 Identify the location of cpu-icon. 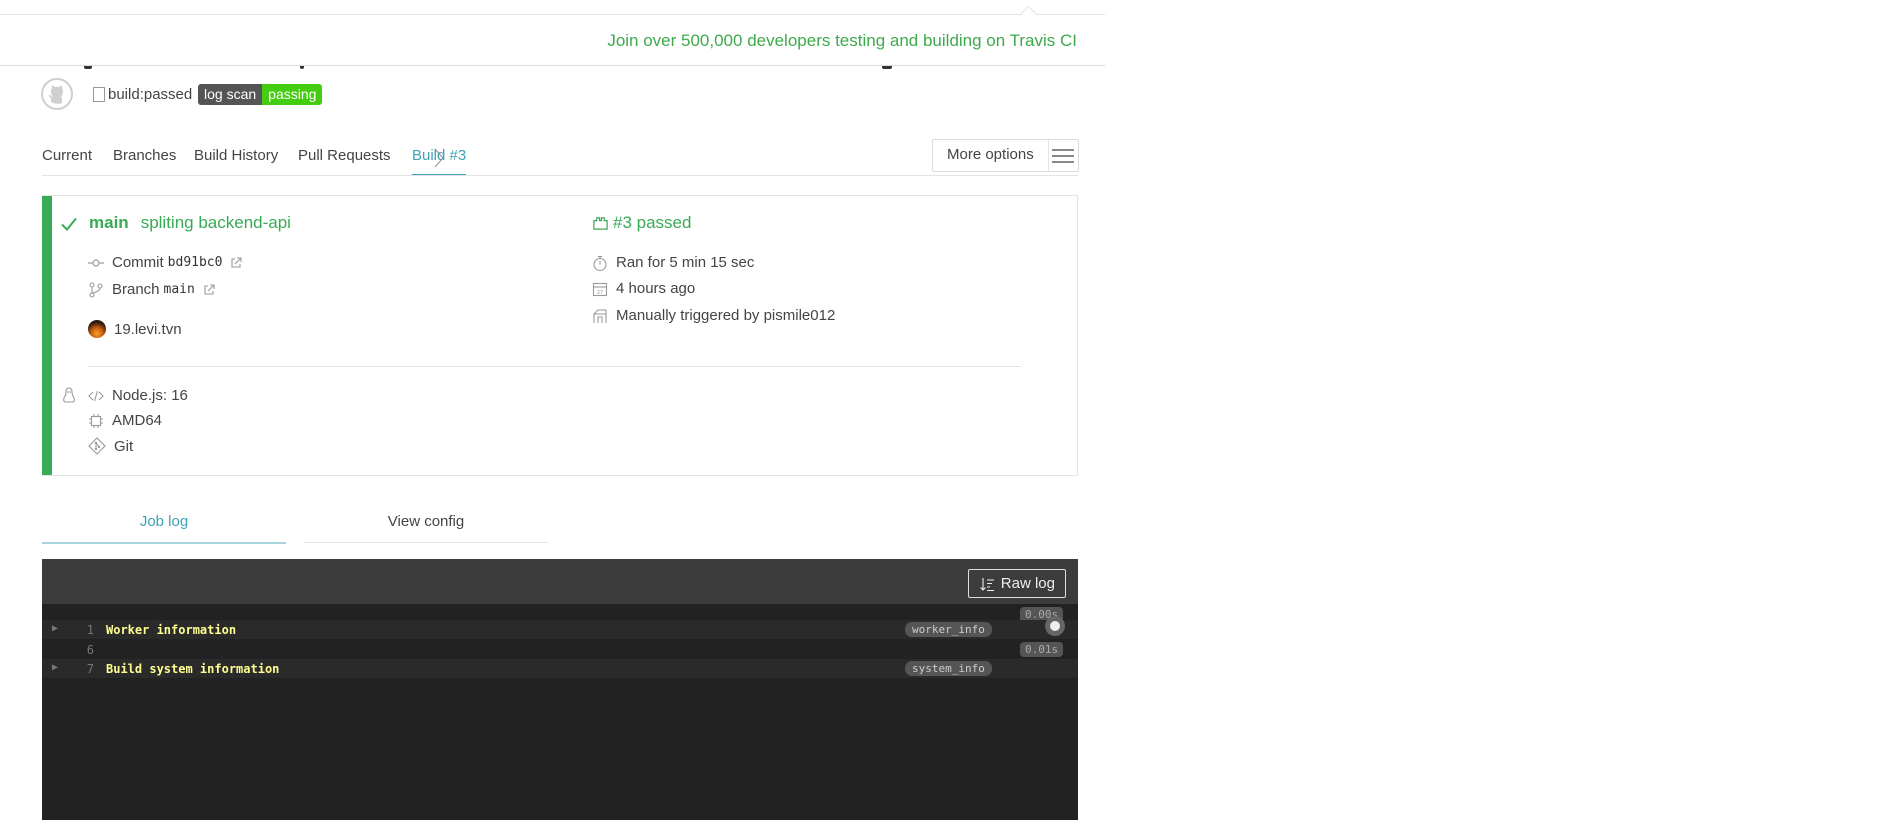
(96, 420).